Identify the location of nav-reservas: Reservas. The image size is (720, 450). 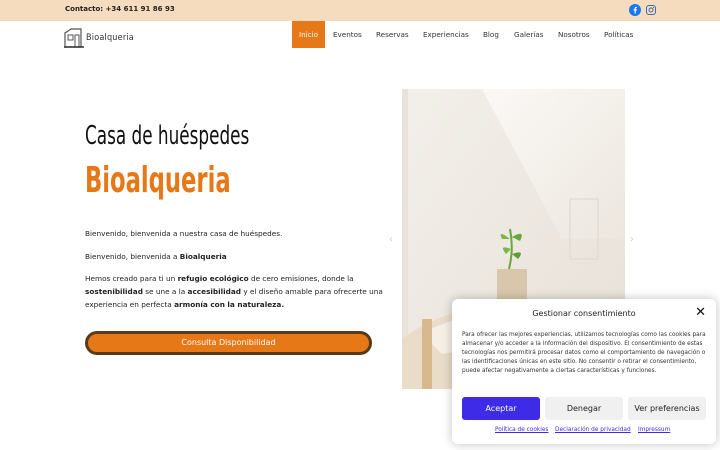
(392, 34).